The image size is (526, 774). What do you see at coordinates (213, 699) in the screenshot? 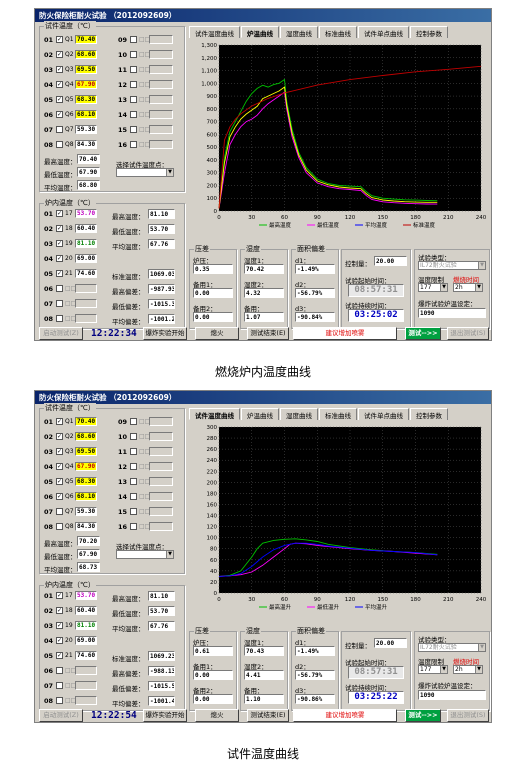
I see `spare2-value: 0.00` at bounding box center [213, 699].